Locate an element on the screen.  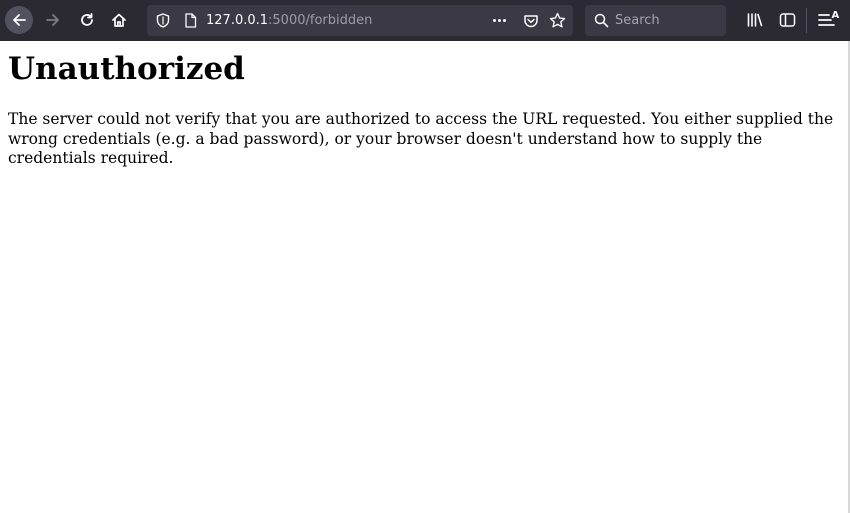
search-placeholder: Search is located at coordinates (637, 20).